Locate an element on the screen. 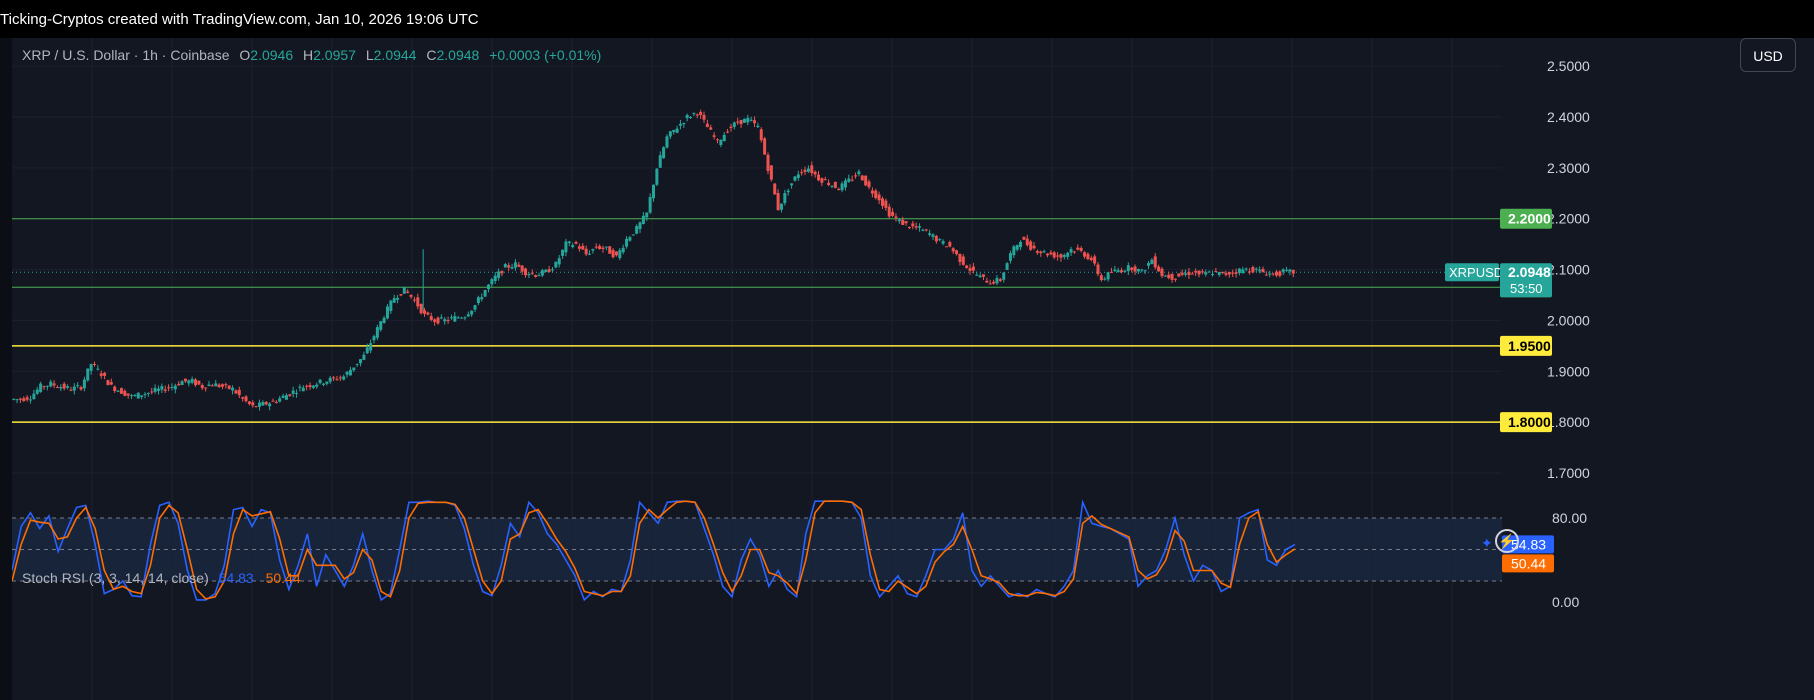  price-tick-label: 2.5000 is located at coordinates (1568, 66).